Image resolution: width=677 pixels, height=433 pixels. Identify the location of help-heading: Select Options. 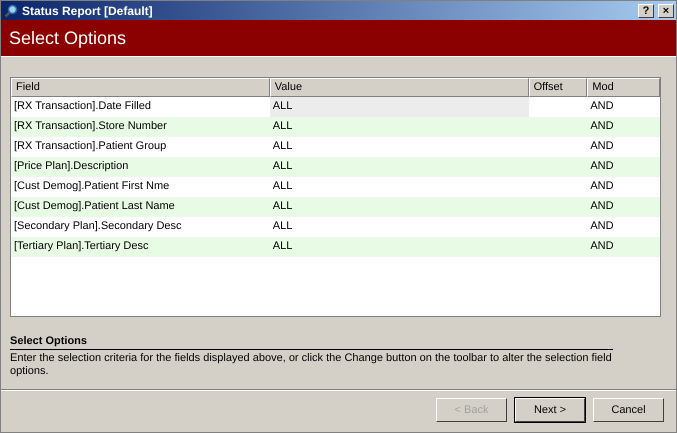
(311, 342).